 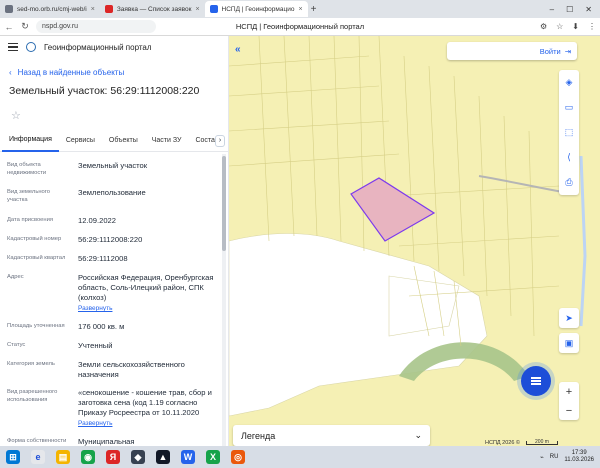 What do you see at coordinates (579, 460) in the screenshot?
I see `clock-date: 11.03.2026` at bounding box center [579, 460].